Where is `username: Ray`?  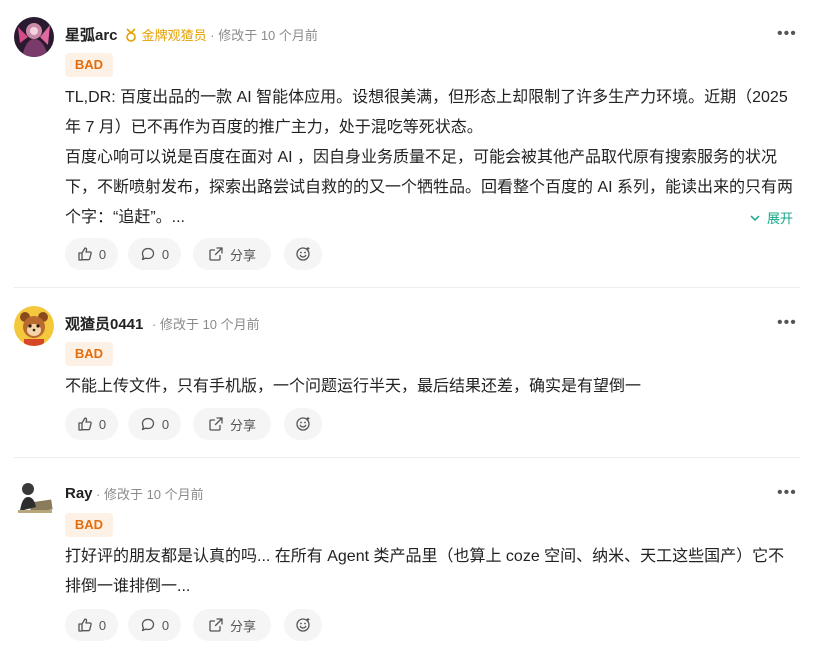
username: Ray is located at coordinates (79, 493).